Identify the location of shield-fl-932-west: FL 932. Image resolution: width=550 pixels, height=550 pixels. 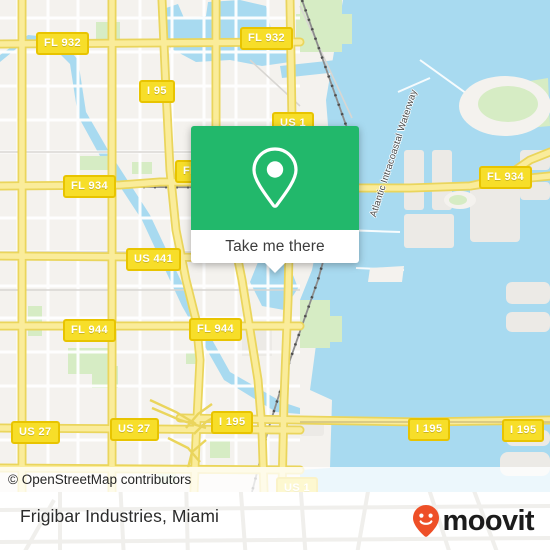
(63, 43).